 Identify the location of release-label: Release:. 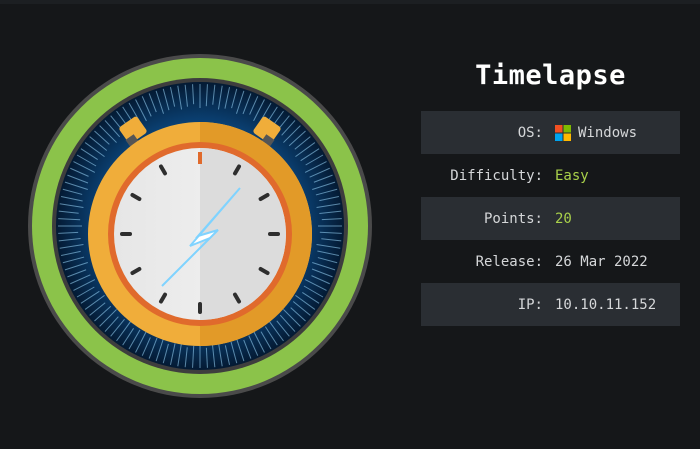
(509, 261).